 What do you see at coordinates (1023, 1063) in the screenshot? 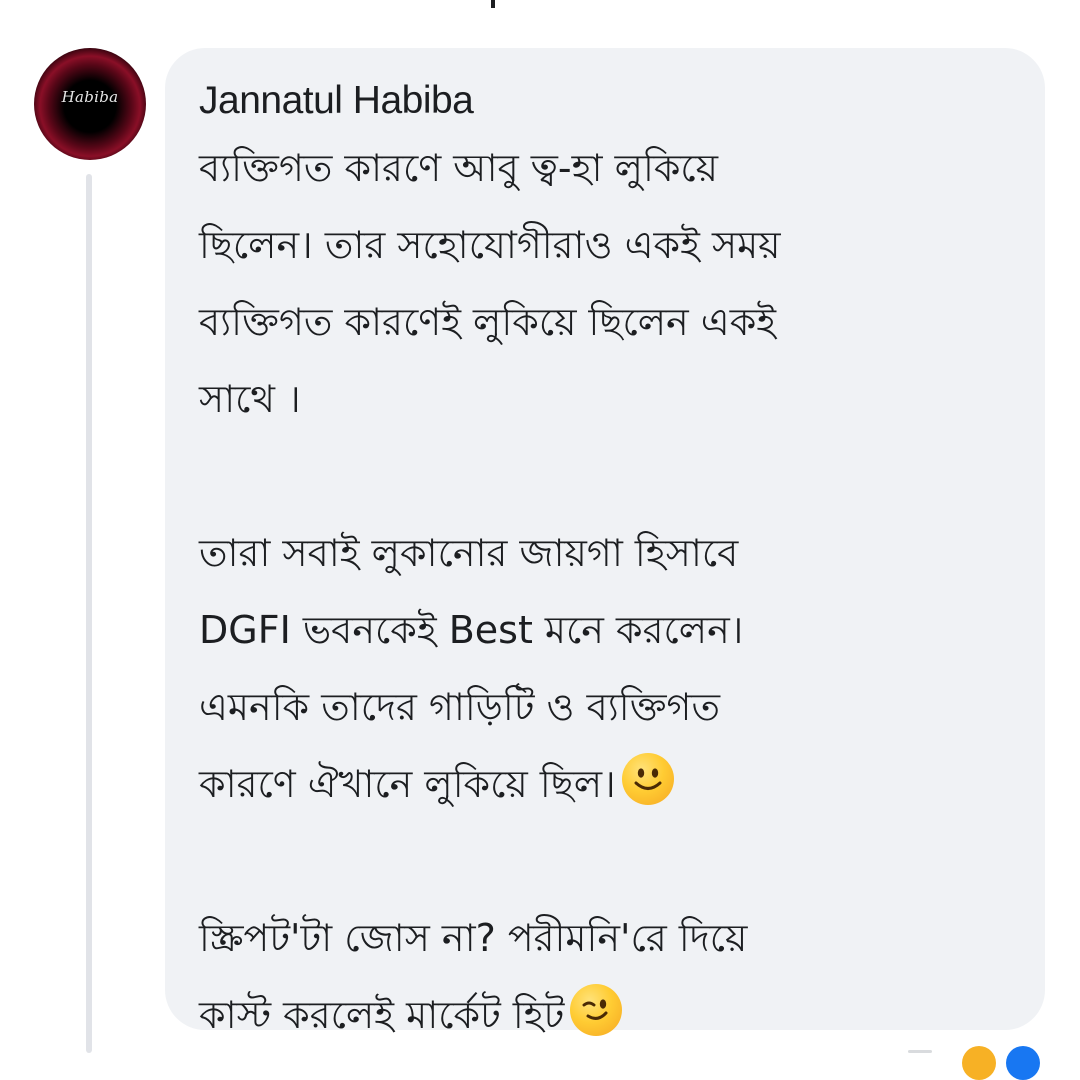
I see `like-reaction-icon` at bounding box center [1023, 1063].